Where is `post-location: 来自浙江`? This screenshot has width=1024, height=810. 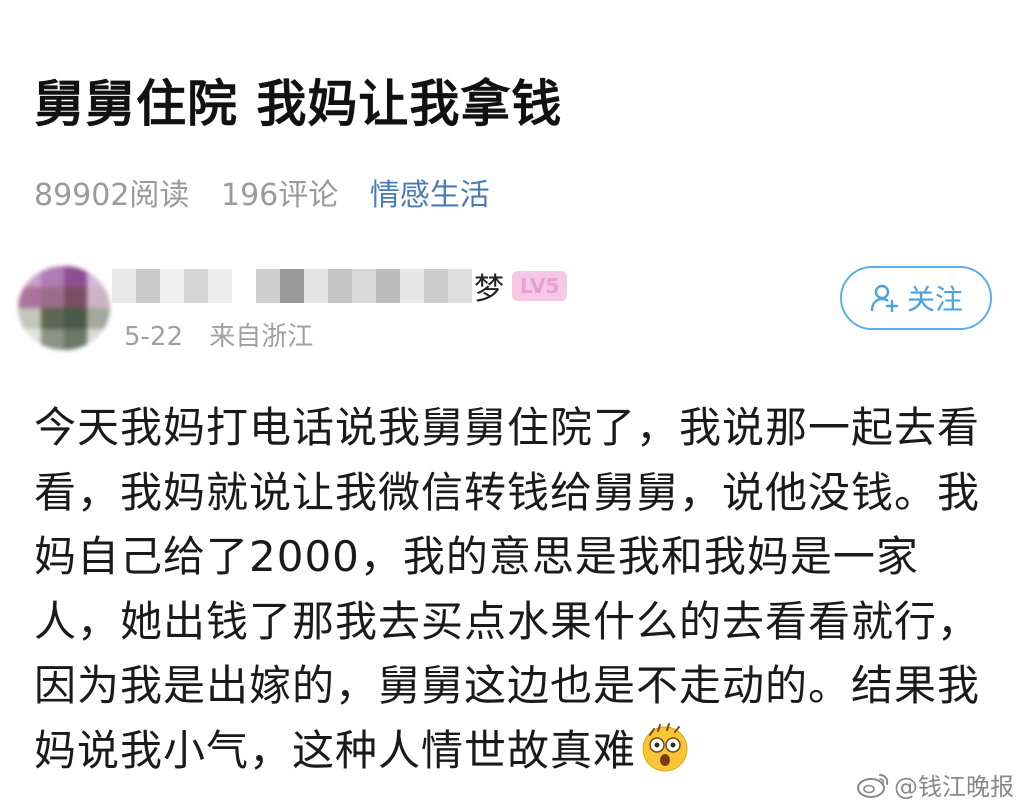
post-location: 来自浙江 is located at coordinates (261, 337).